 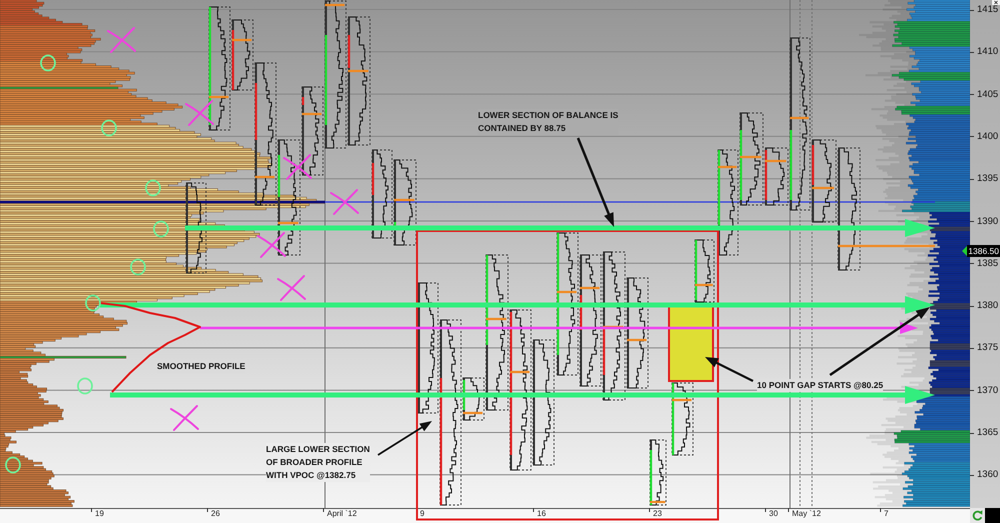 What do you see at coordinates (657, 513) in the screenshot?
I see `date-label: 23` at bounding box center [657, 513].